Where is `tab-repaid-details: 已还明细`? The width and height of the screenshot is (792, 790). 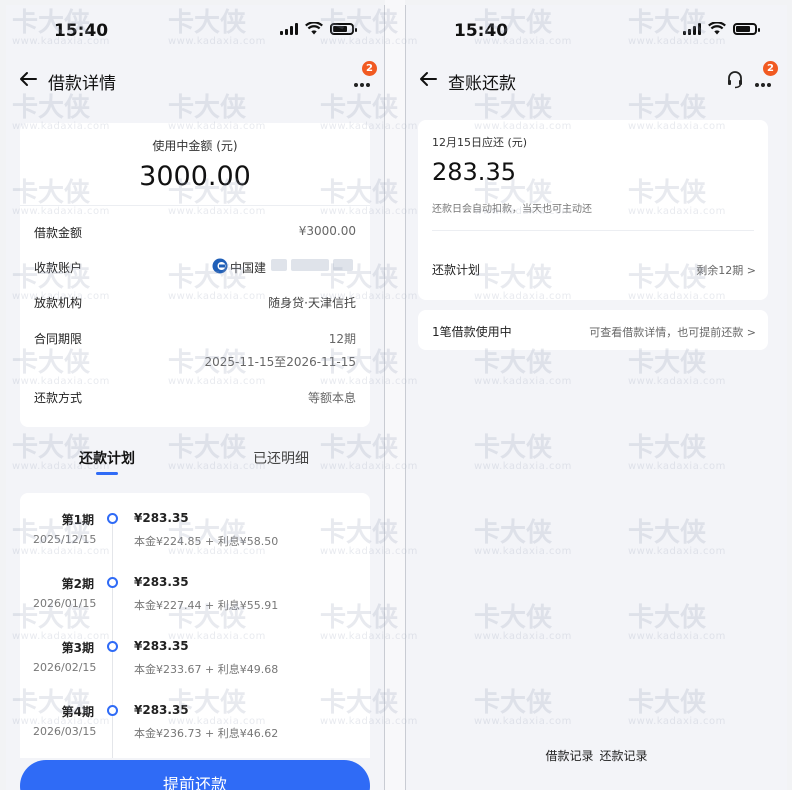
tab-repaid-details: 已还明细 is located at coordinates (281, 458).